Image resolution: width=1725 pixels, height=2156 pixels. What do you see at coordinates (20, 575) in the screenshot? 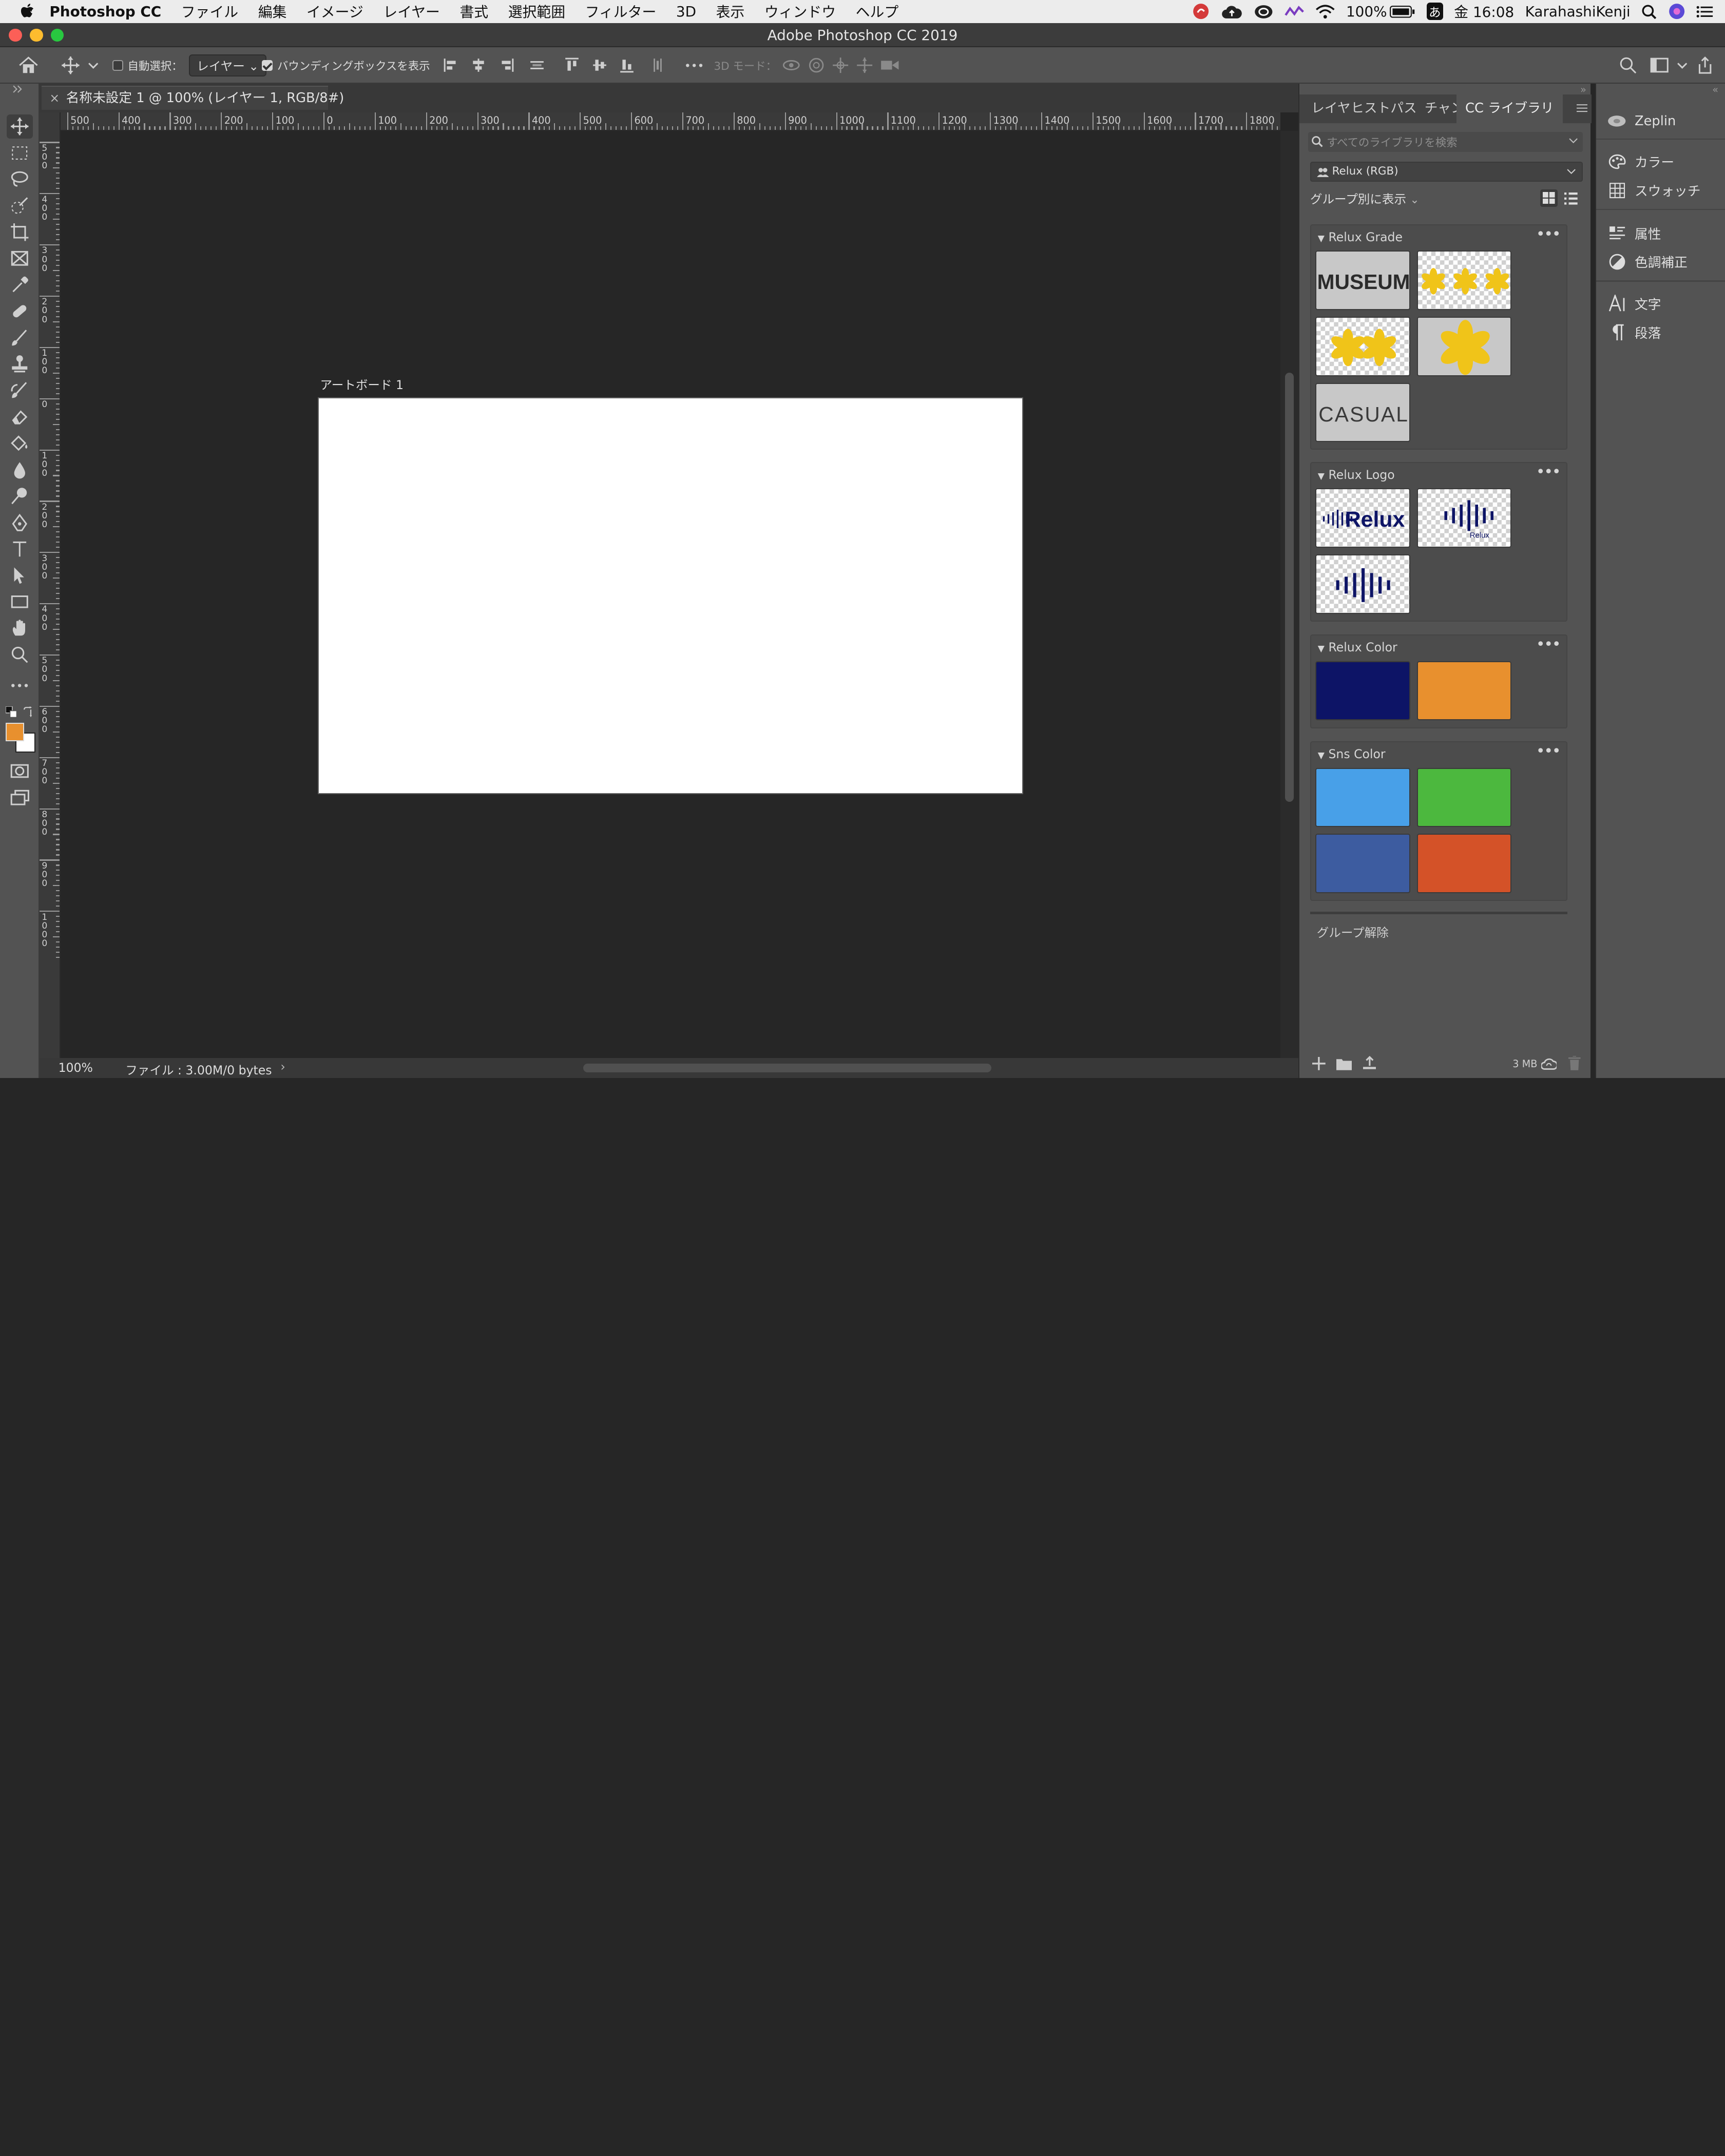
I see `path-selection-tool-icon` at bounding box center [20, 575].